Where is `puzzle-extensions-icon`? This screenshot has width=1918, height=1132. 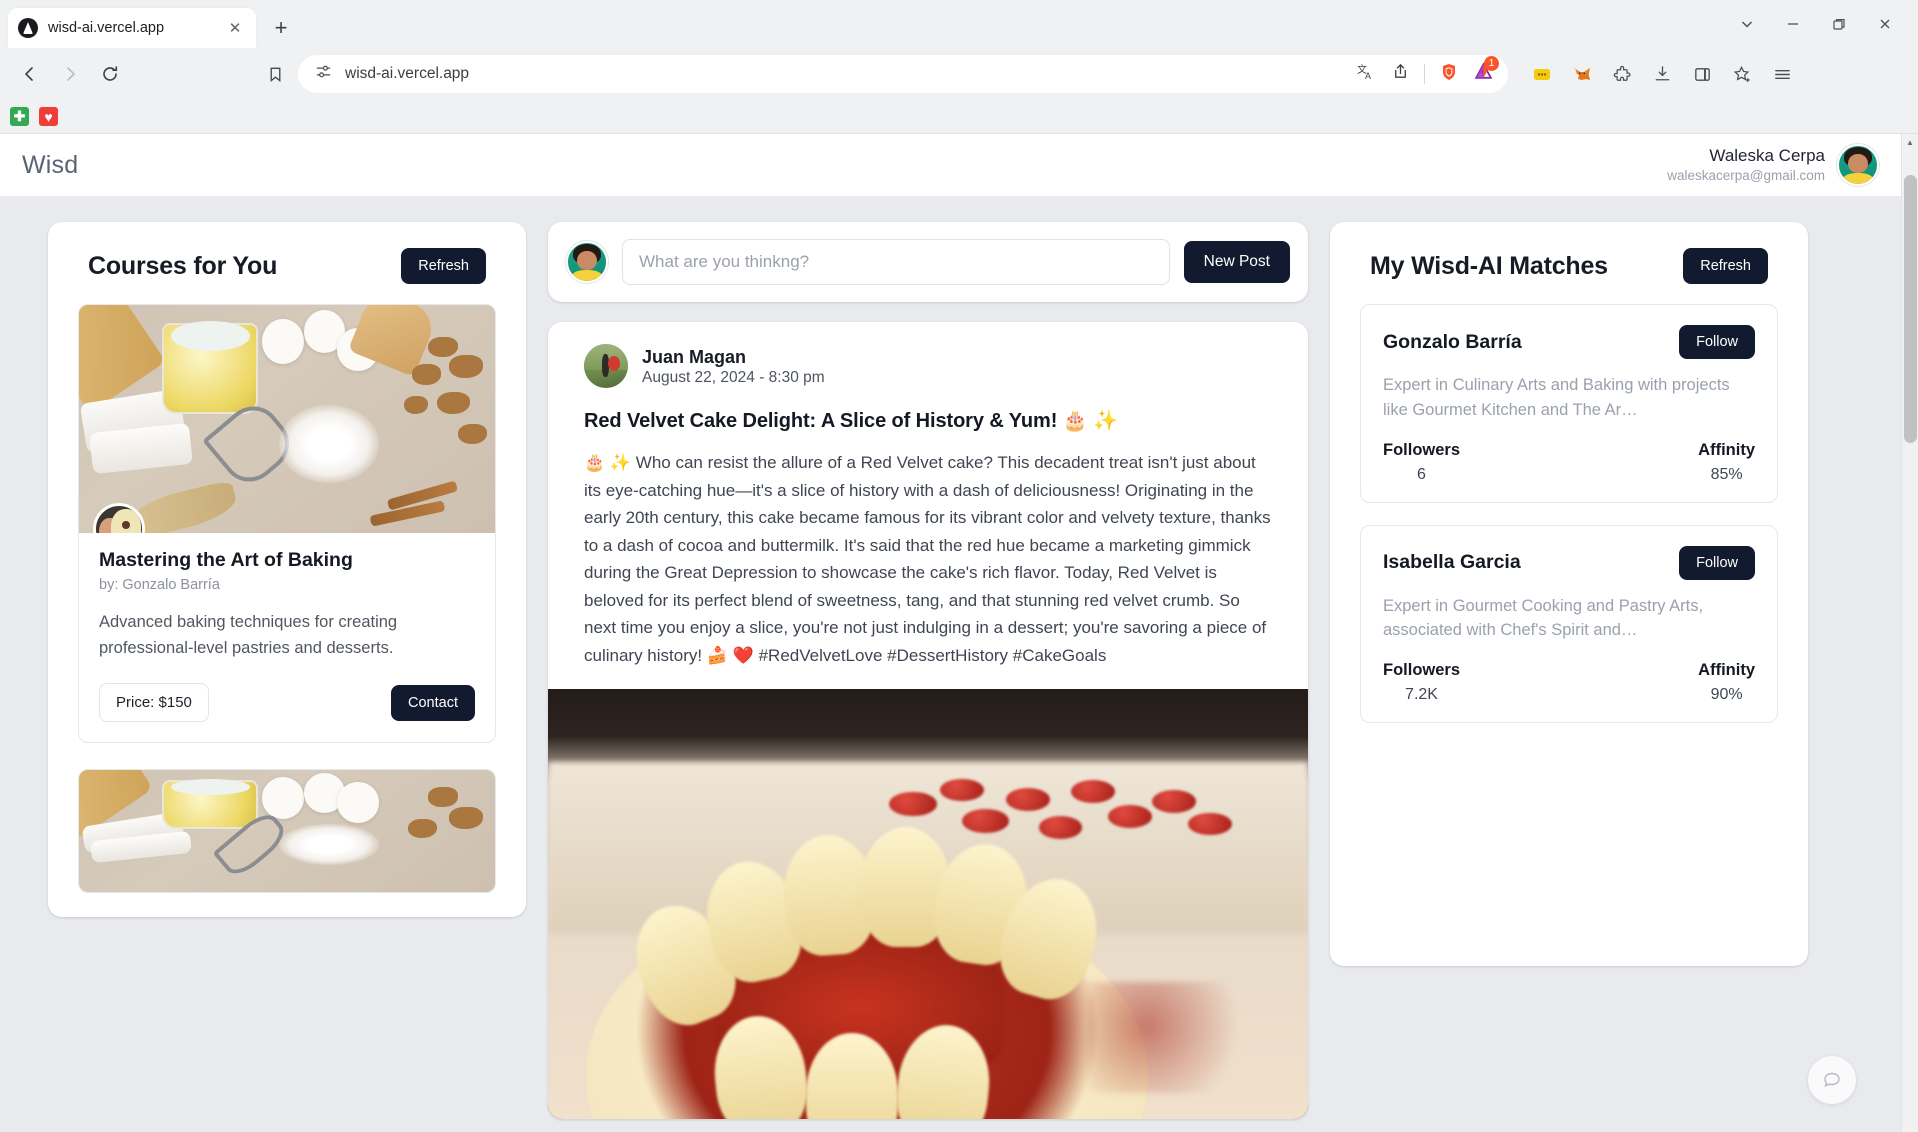
puzzle-extensions-icon is located at coordinates (1622, 74).